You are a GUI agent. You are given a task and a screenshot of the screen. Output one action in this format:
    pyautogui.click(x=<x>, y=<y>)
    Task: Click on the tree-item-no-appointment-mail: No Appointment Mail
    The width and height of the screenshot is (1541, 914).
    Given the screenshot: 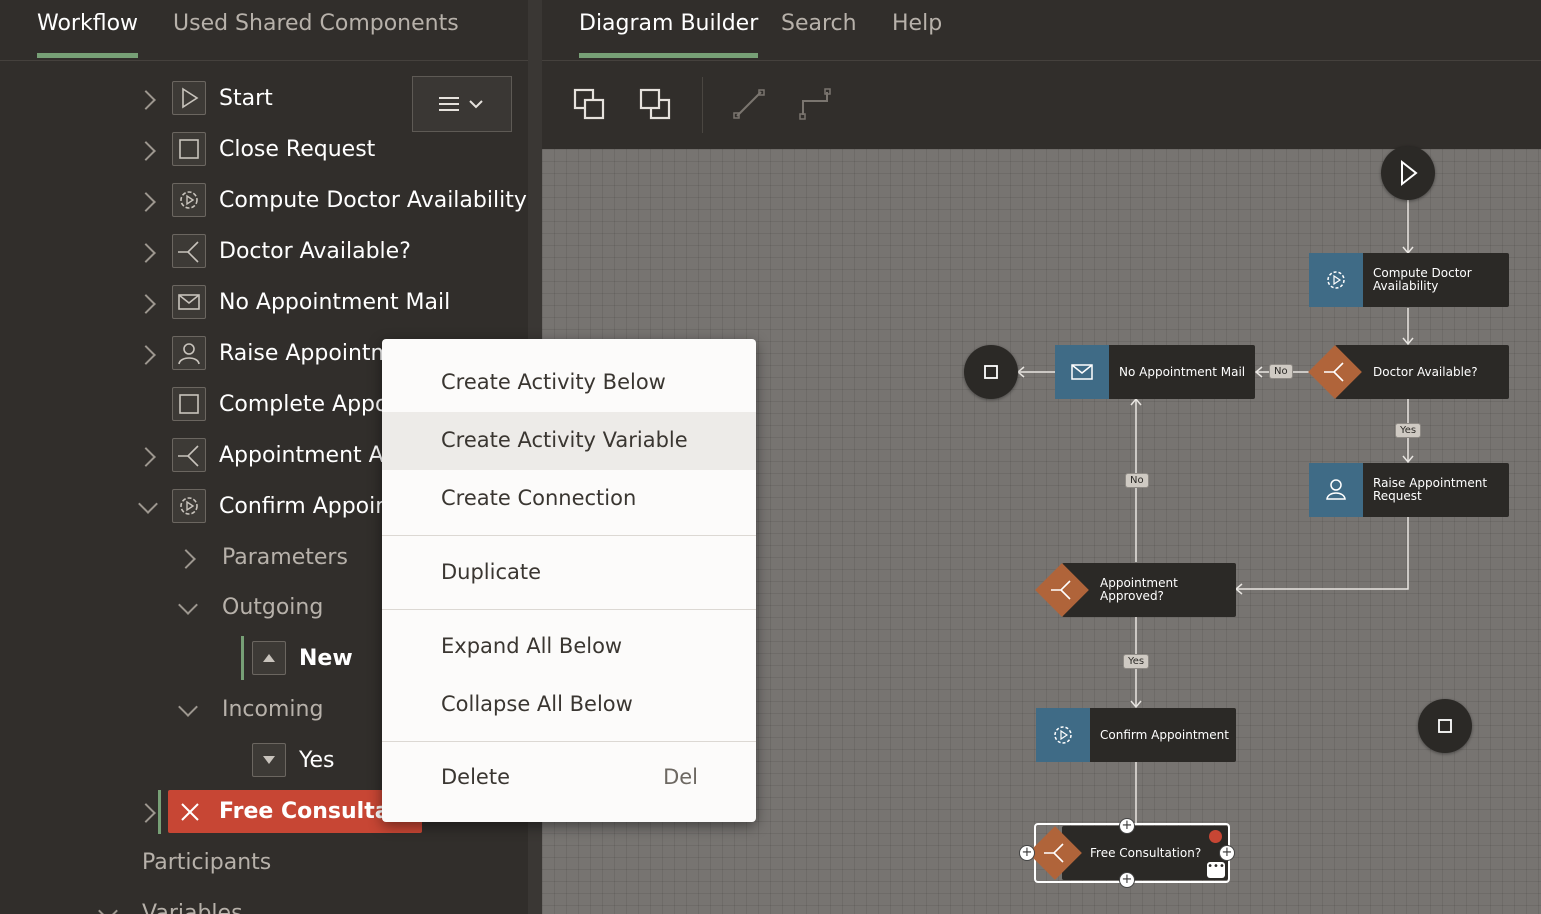 What is the action you would take?
    pyautogui.click(x=264, y=303)
    